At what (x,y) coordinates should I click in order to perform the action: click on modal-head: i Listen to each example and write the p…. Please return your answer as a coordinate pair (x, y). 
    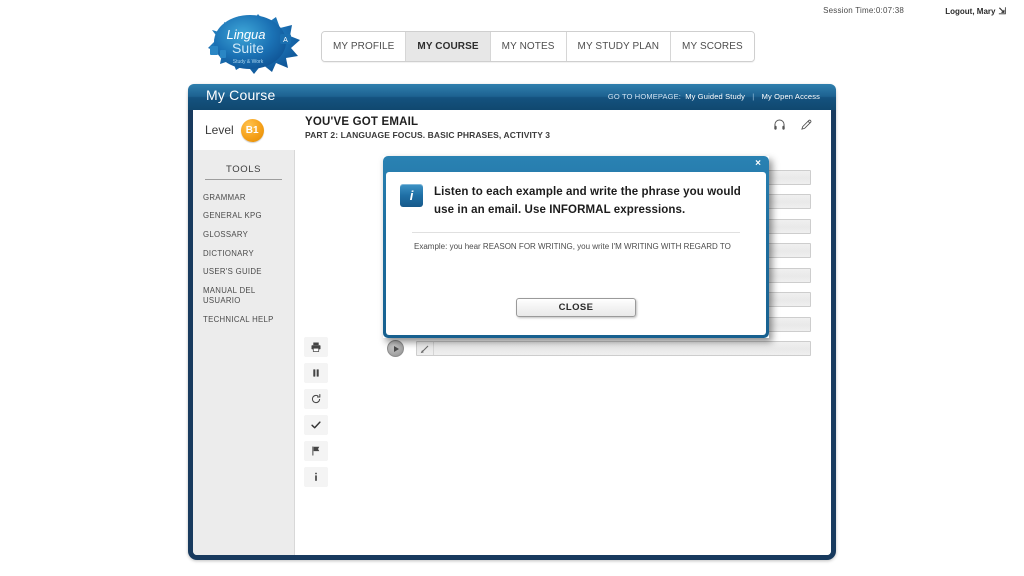
    Looking at the image, I should click on (576, 202).